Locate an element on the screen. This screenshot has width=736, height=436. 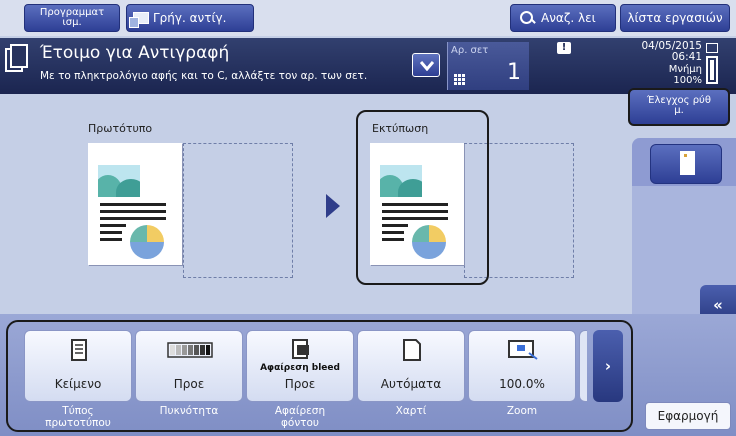
original-label: Πρωτότυπο is located at coordinates (120, 128).